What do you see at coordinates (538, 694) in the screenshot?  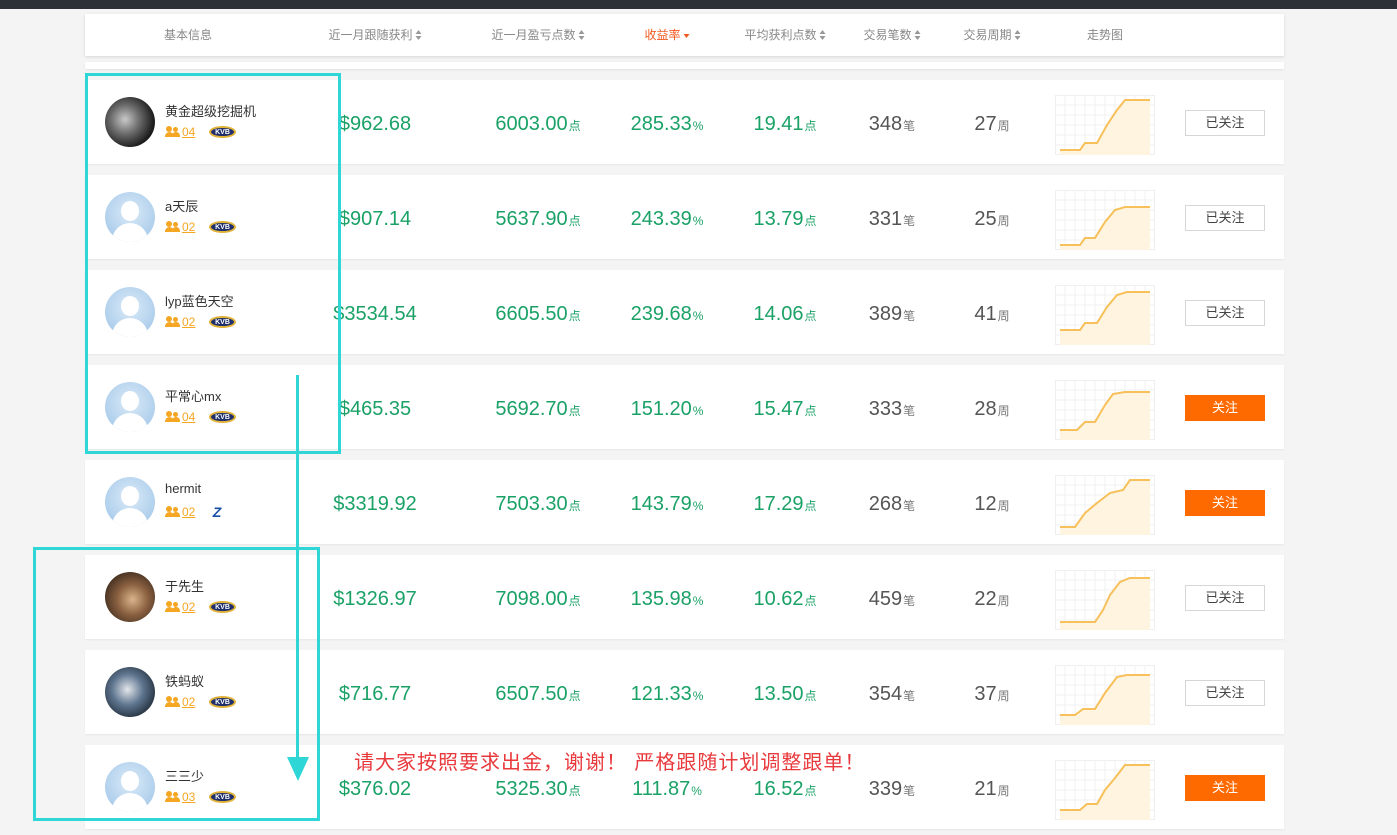 I see `month-points: 6507.50点` at bounding box center [538, 694].